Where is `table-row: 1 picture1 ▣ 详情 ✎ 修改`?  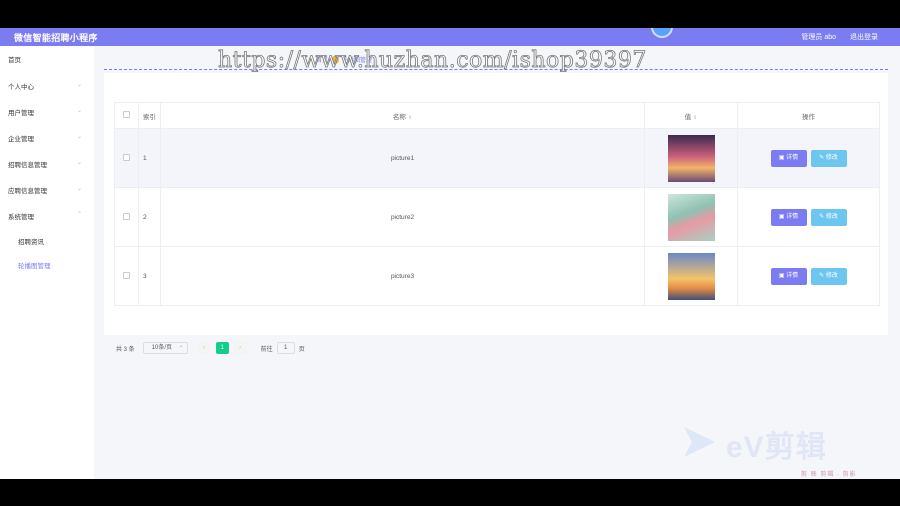 table-row: 1 picture1 ▣ 详情 ✎ 修改 is located at coordinates (497, 158).